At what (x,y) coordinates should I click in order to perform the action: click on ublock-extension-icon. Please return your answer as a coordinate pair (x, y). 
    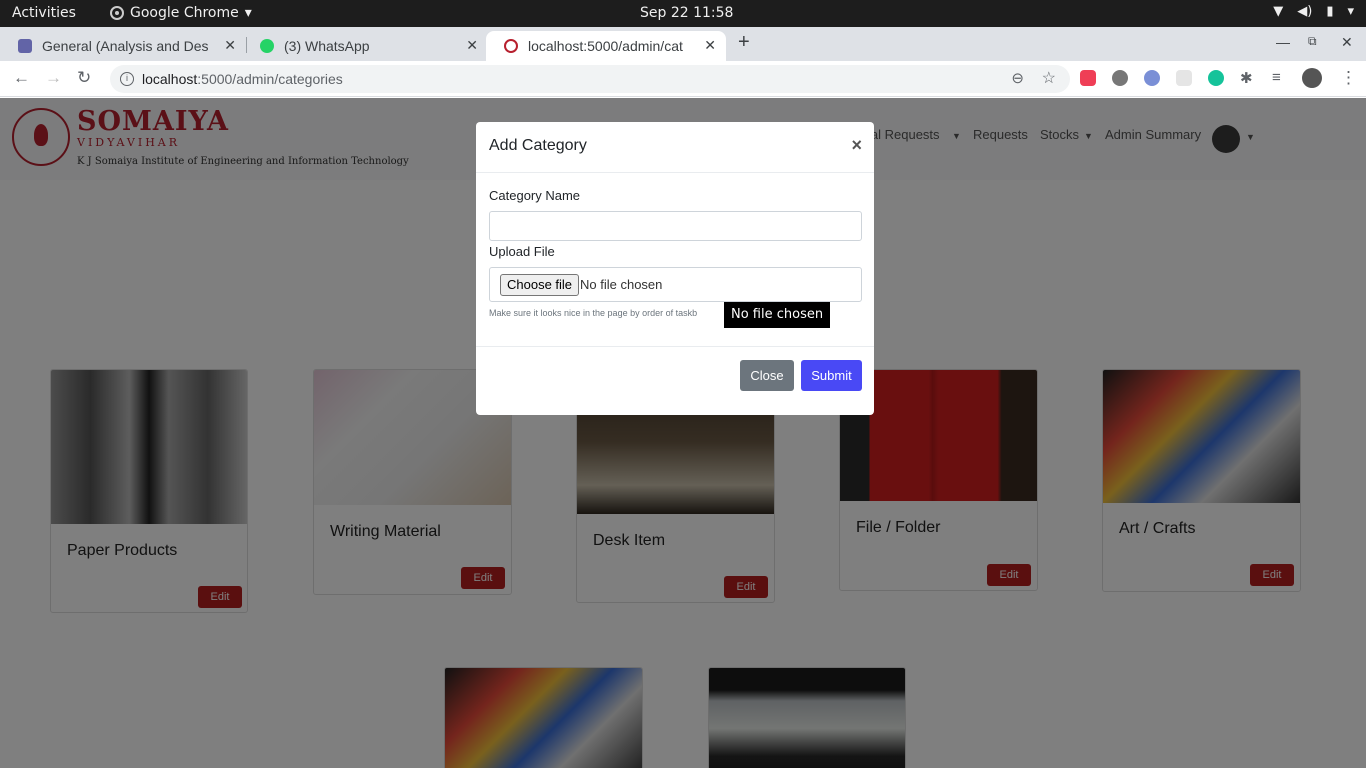
    Looking at the image, I should click on (1152, 78).